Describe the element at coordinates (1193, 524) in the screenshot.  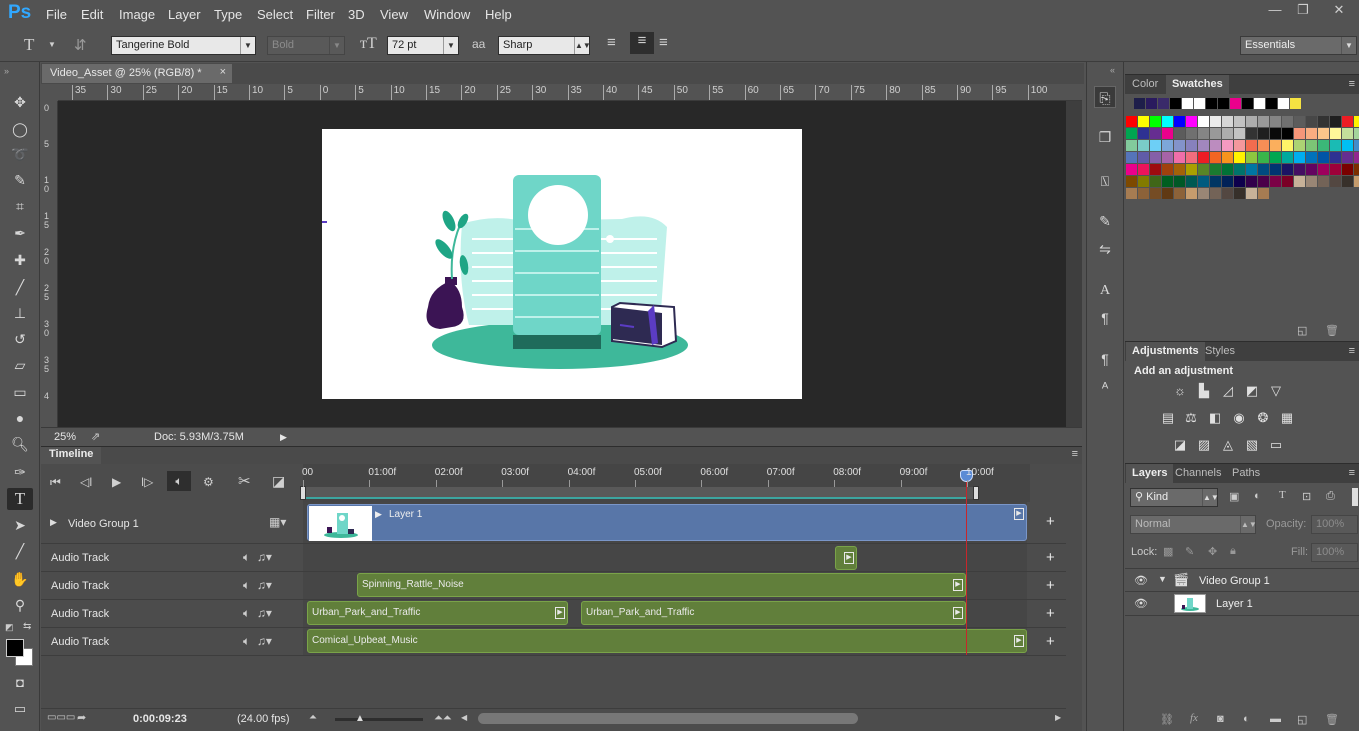
I see `blend-mode-dropdown: Normal ▲▼` at that location.